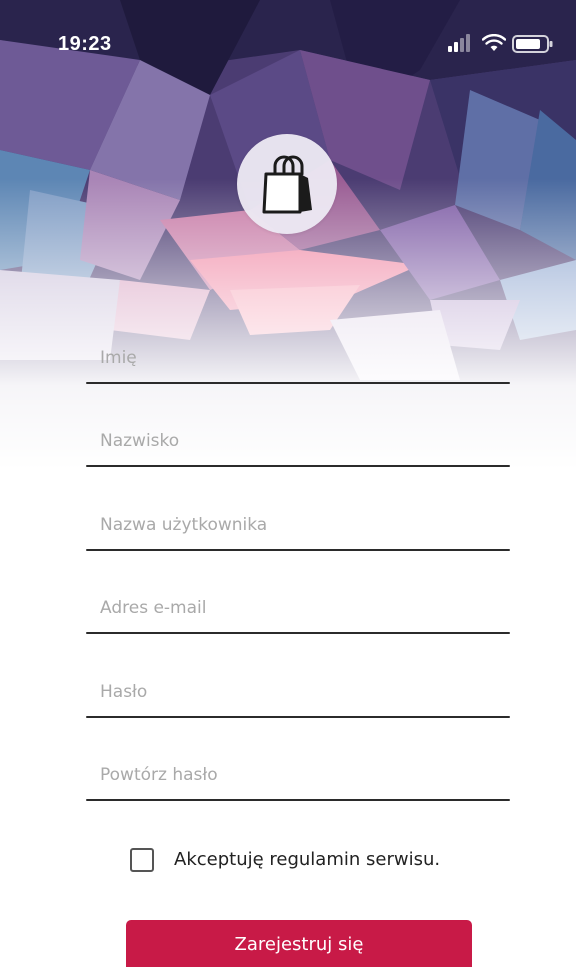  I want to click on repeat-password-underline, so click(298, 800).